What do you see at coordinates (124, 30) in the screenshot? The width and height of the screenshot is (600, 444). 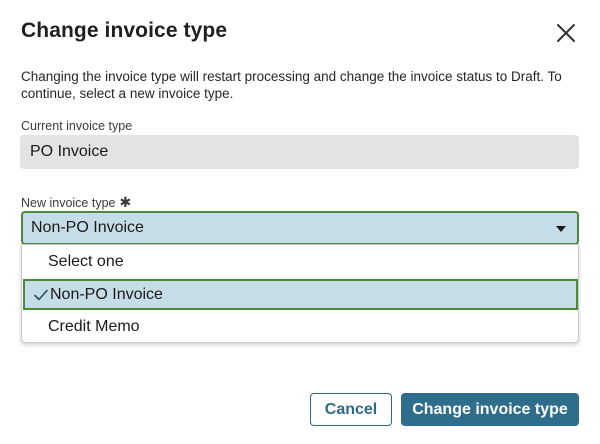 I see `dialog-title: Change invoice type` at bounding box center [124, 30].